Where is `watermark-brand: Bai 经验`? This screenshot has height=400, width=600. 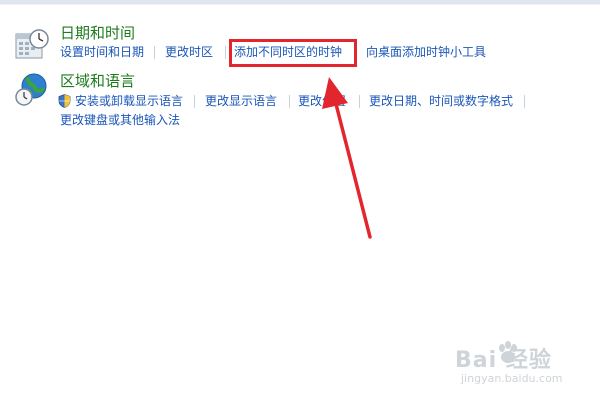 watermark-brand: Bai 经验 is located at coordinates (503, 360).